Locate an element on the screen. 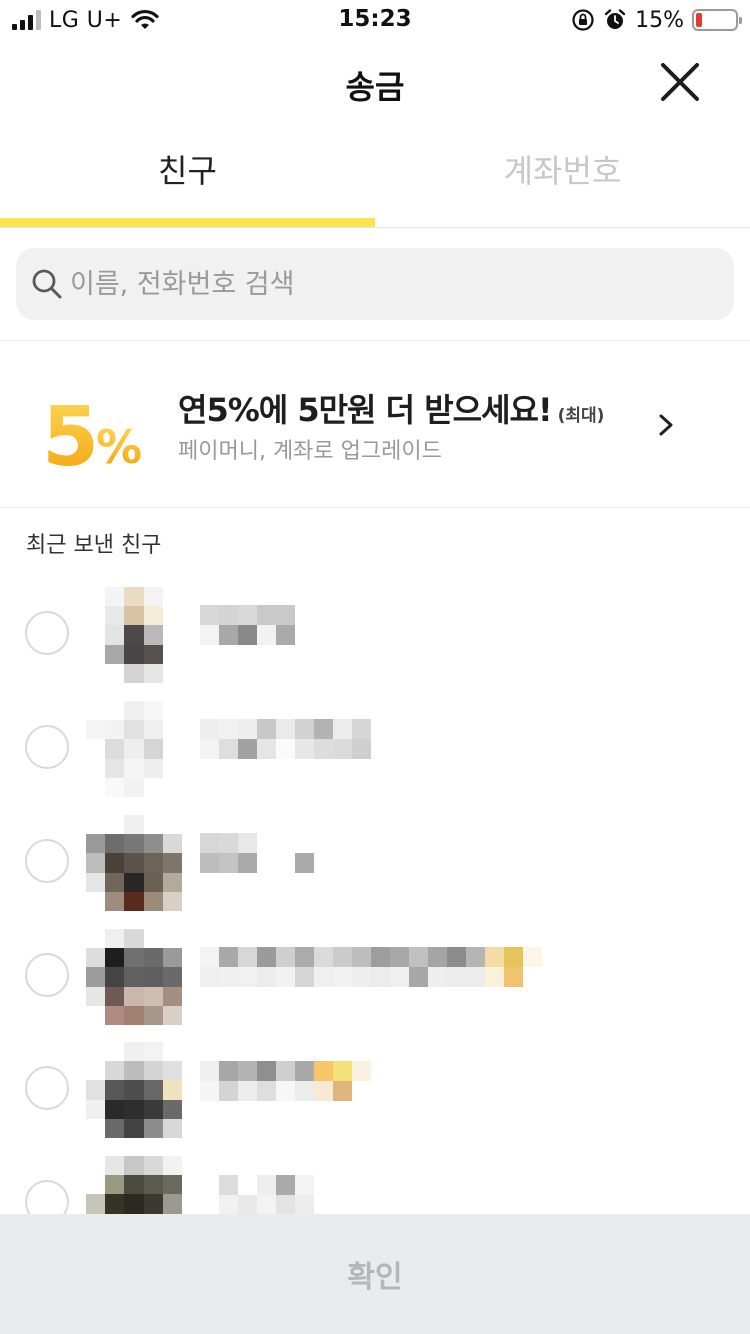 This screenshot has width=750, height=1334. promo-title: 연5%에 5만원 더 받으세요! (최대) is located at coordinates (391, 408).